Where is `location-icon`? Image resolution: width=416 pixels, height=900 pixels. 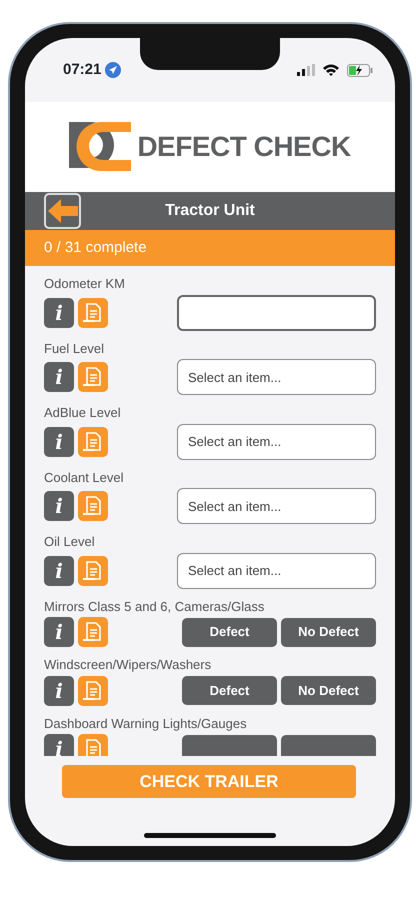
location-icon is located at coordinates (113, 70).